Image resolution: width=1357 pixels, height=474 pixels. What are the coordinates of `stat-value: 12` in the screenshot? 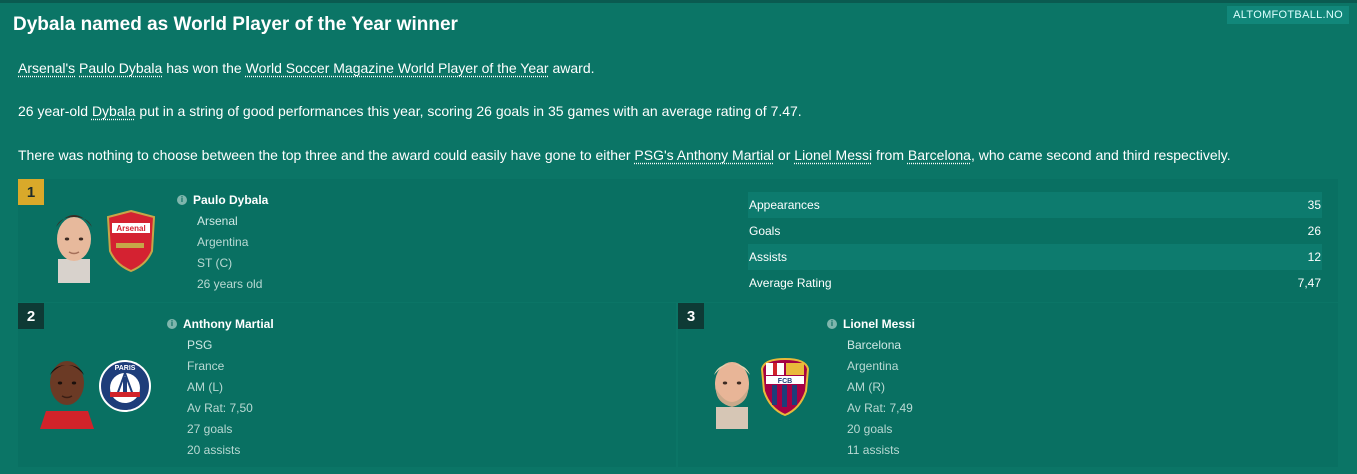 It's located at (1314, 257).